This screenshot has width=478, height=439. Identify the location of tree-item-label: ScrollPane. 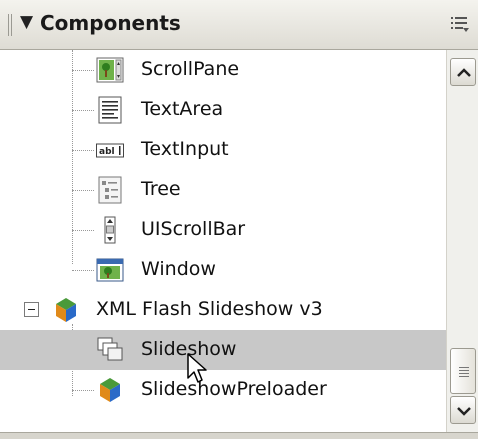
(190, 69).